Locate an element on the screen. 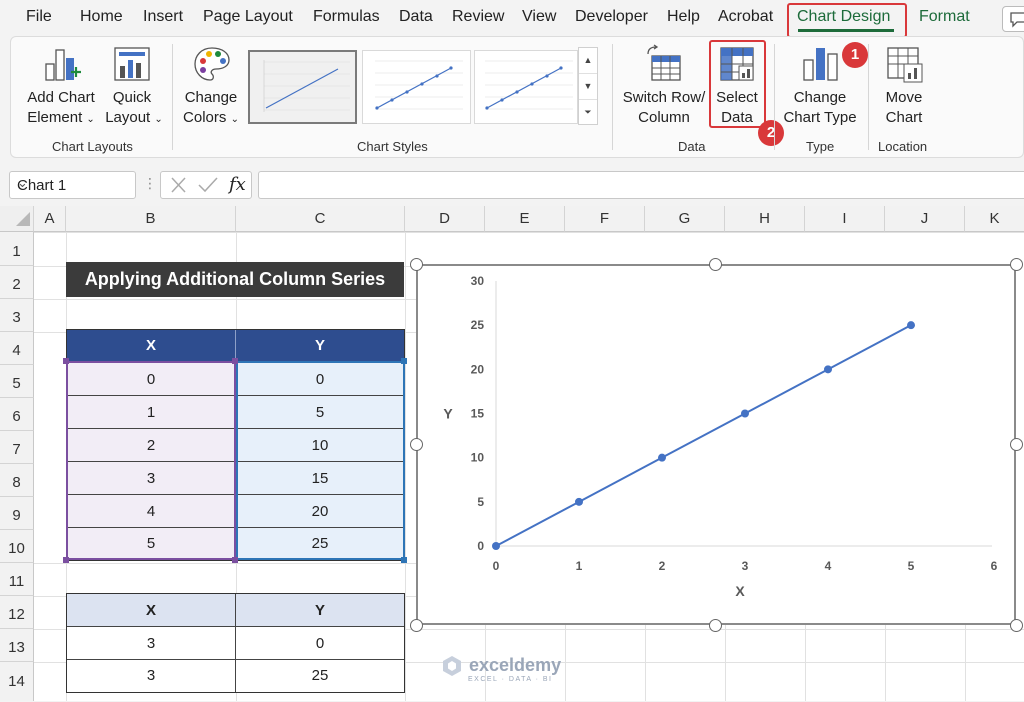 The height and width of the screenshot is (702, 1024). menu-developer: Developer is located at coordinates (611, 17).